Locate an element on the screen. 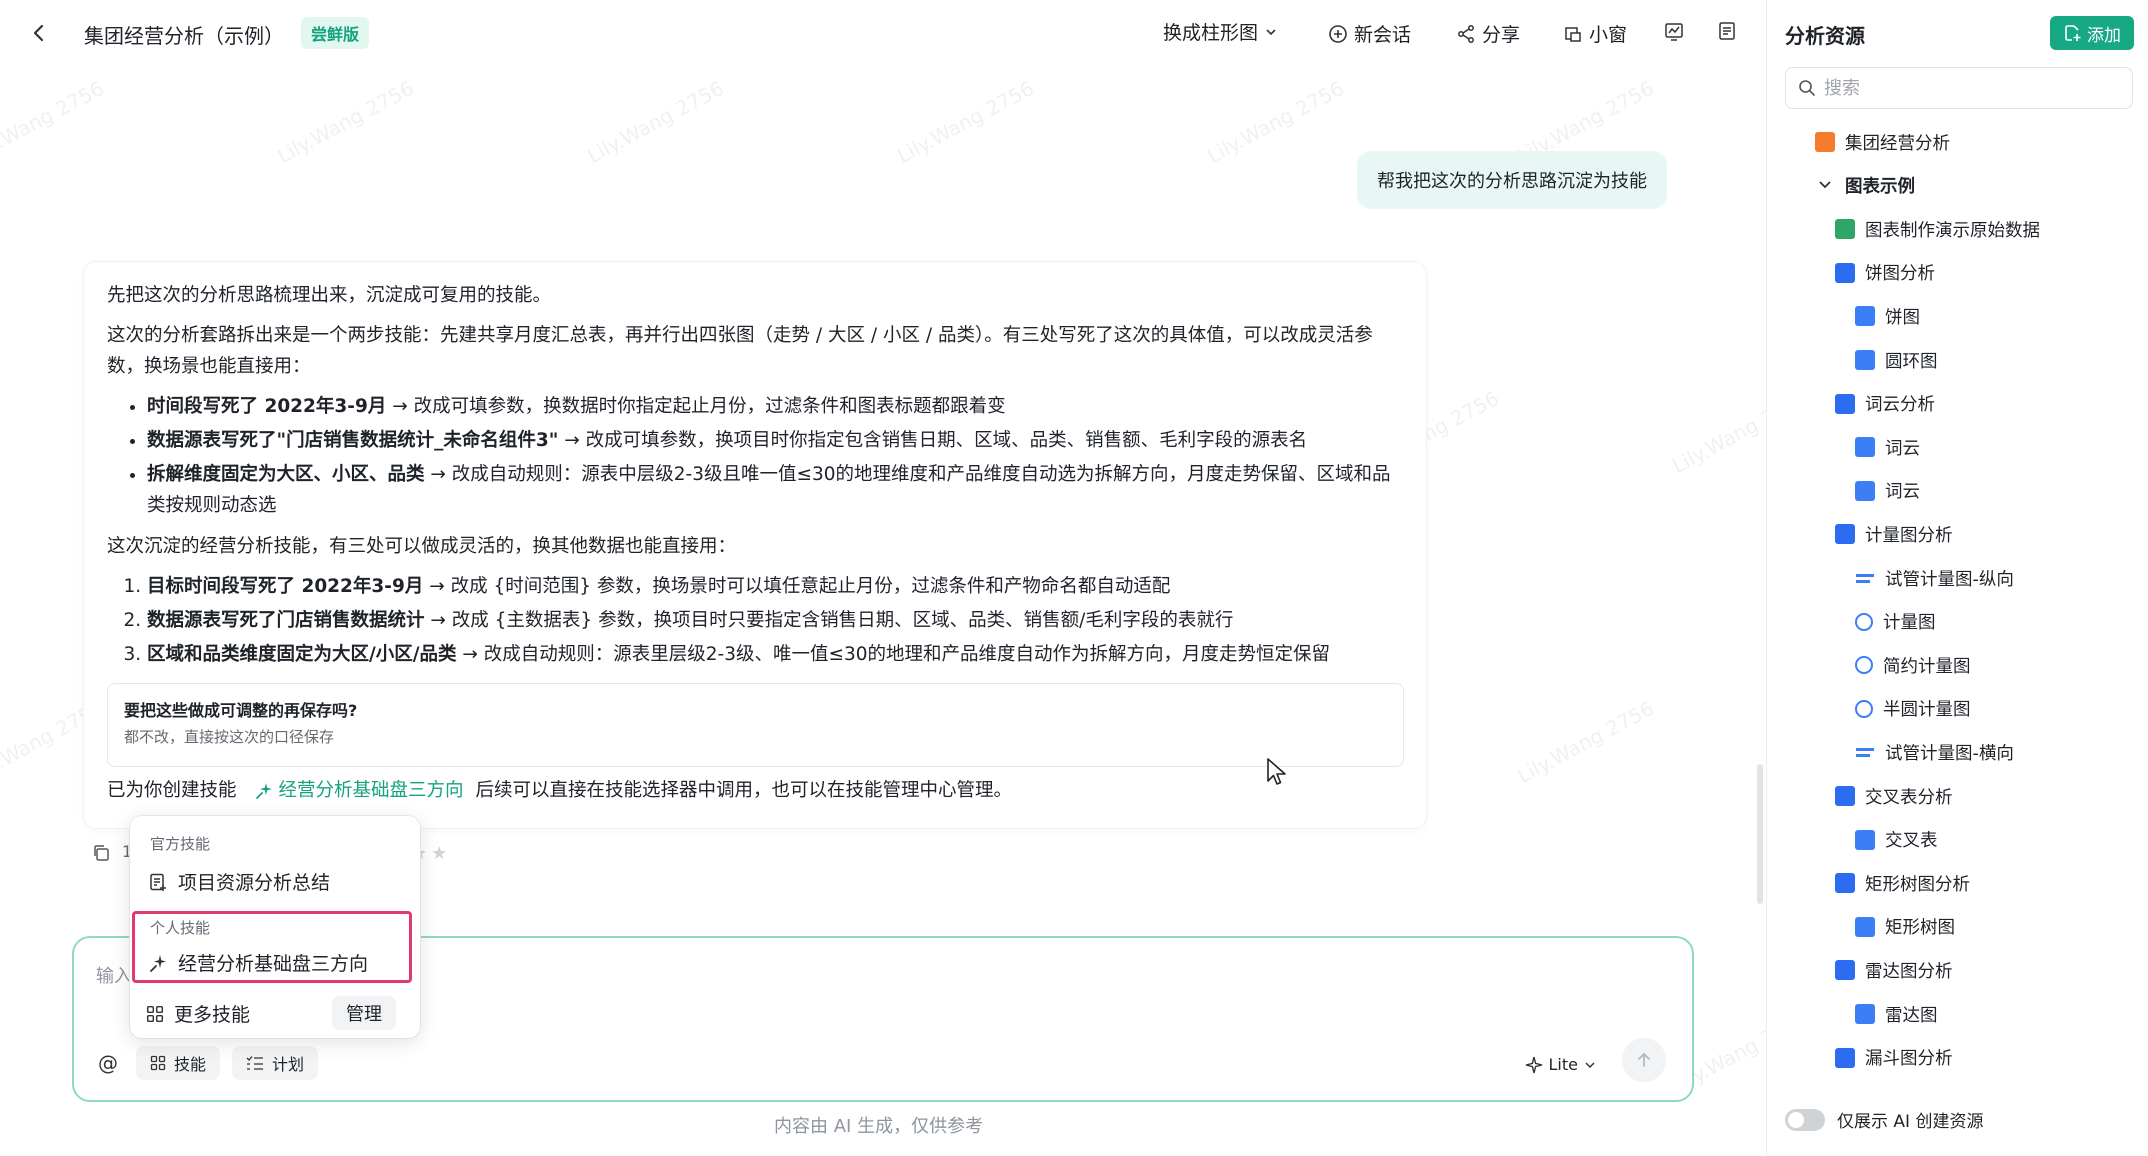 This screenshot has width=2148, height=1156. tree-item-label: 饼图 is located at coordinates (1902, 317).